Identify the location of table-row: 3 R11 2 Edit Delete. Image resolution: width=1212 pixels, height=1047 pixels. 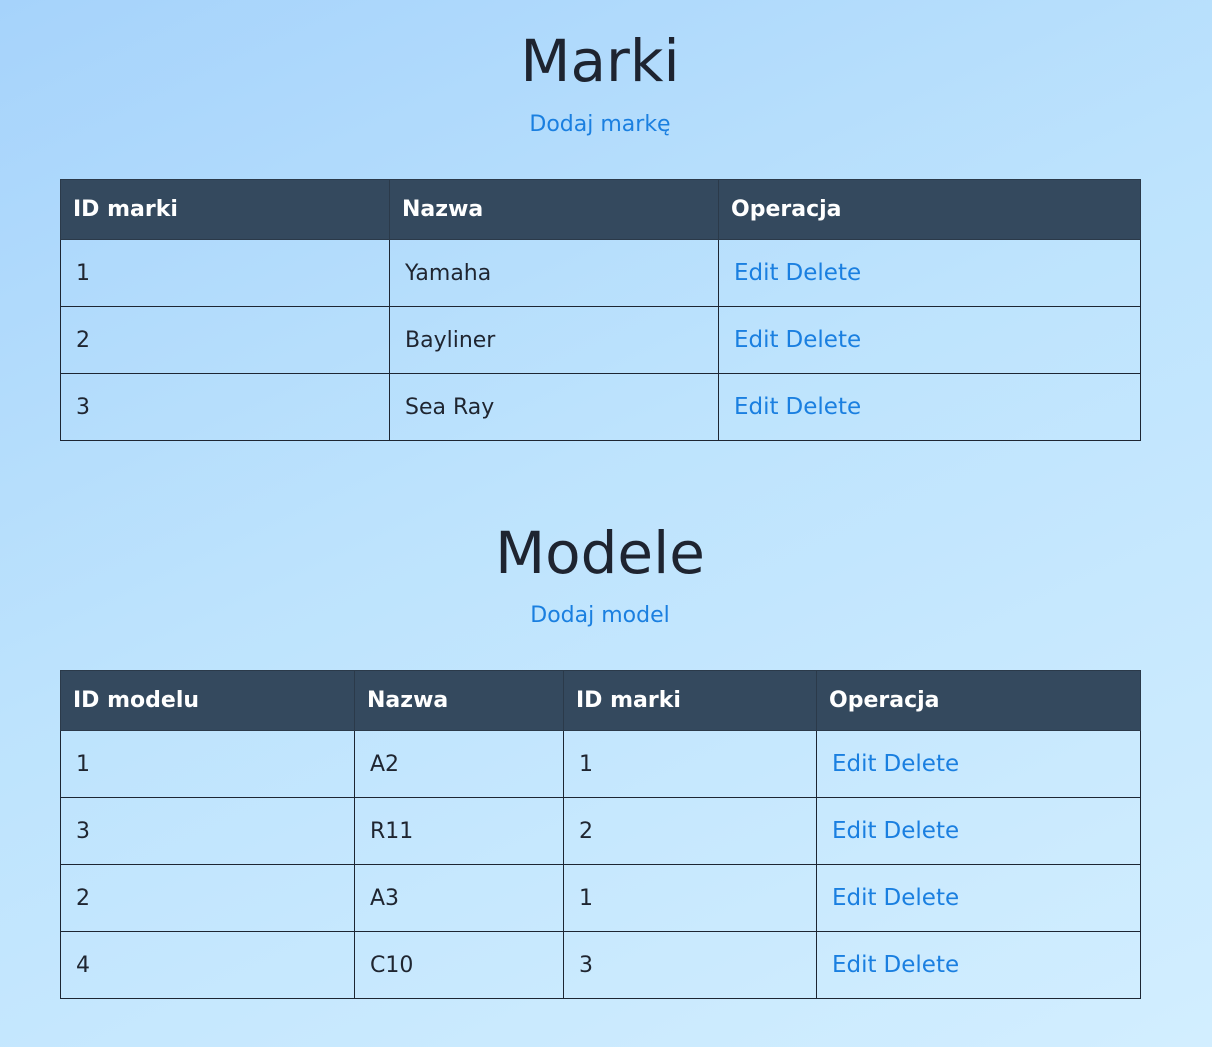
(600, 831).